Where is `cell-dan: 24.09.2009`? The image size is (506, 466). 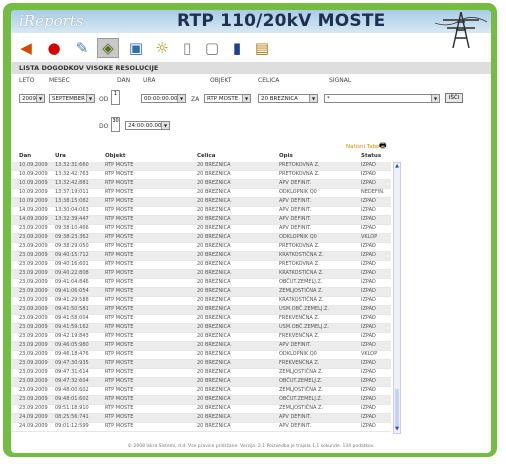 cell-dan: 24.09.2009 is located at coordinates (33, 417).